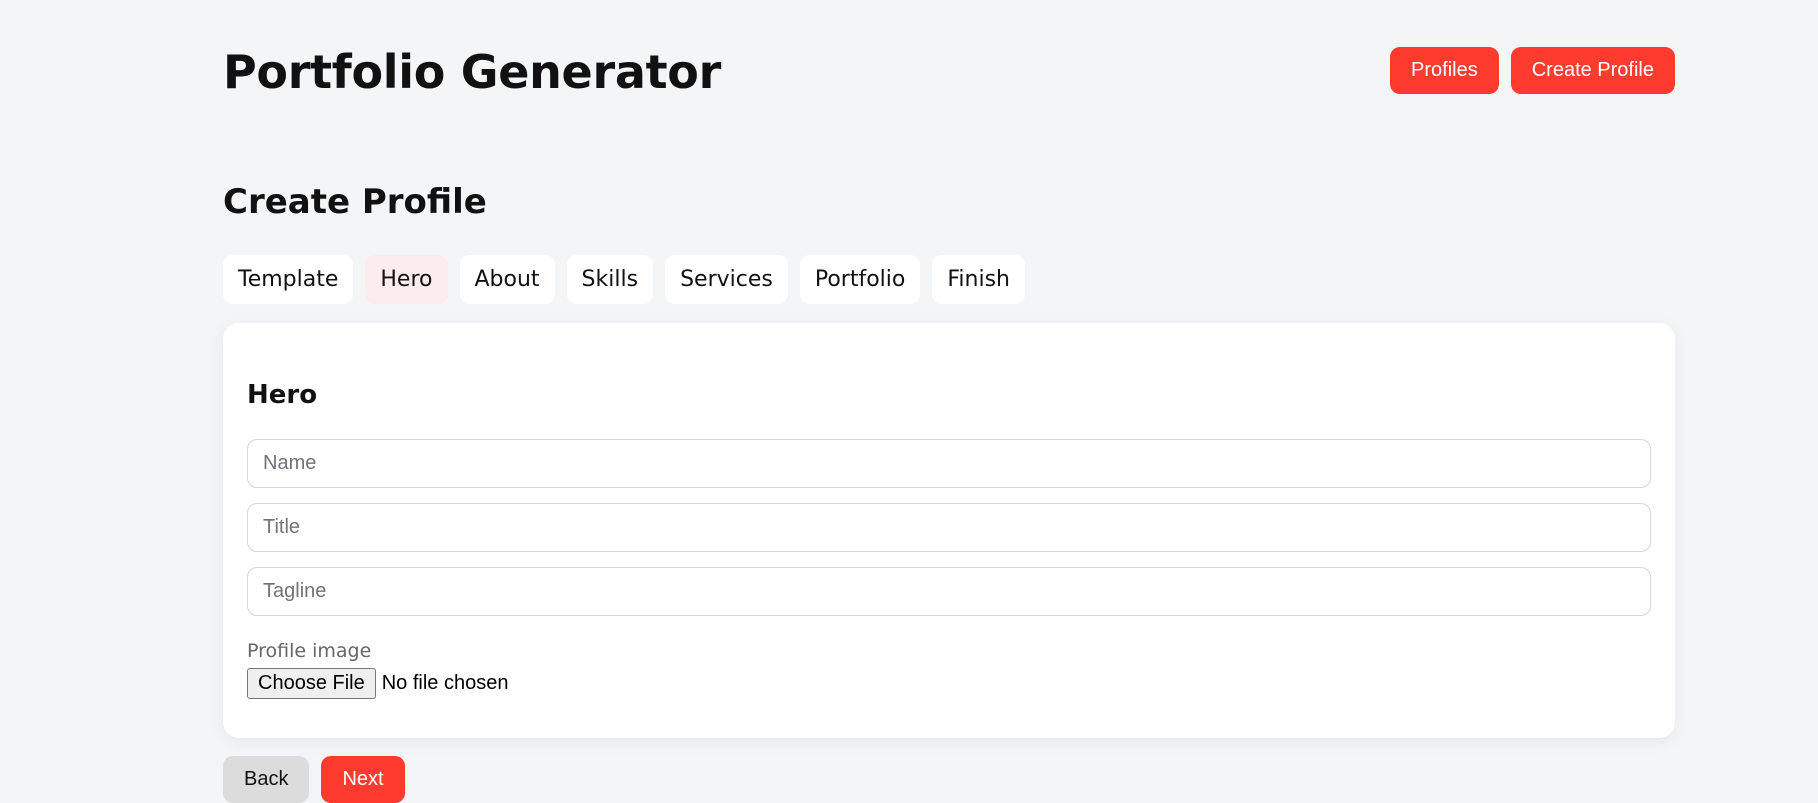 The image size is (1818, 803). I want to click on tab-skills: Skills, so click(610, 279).